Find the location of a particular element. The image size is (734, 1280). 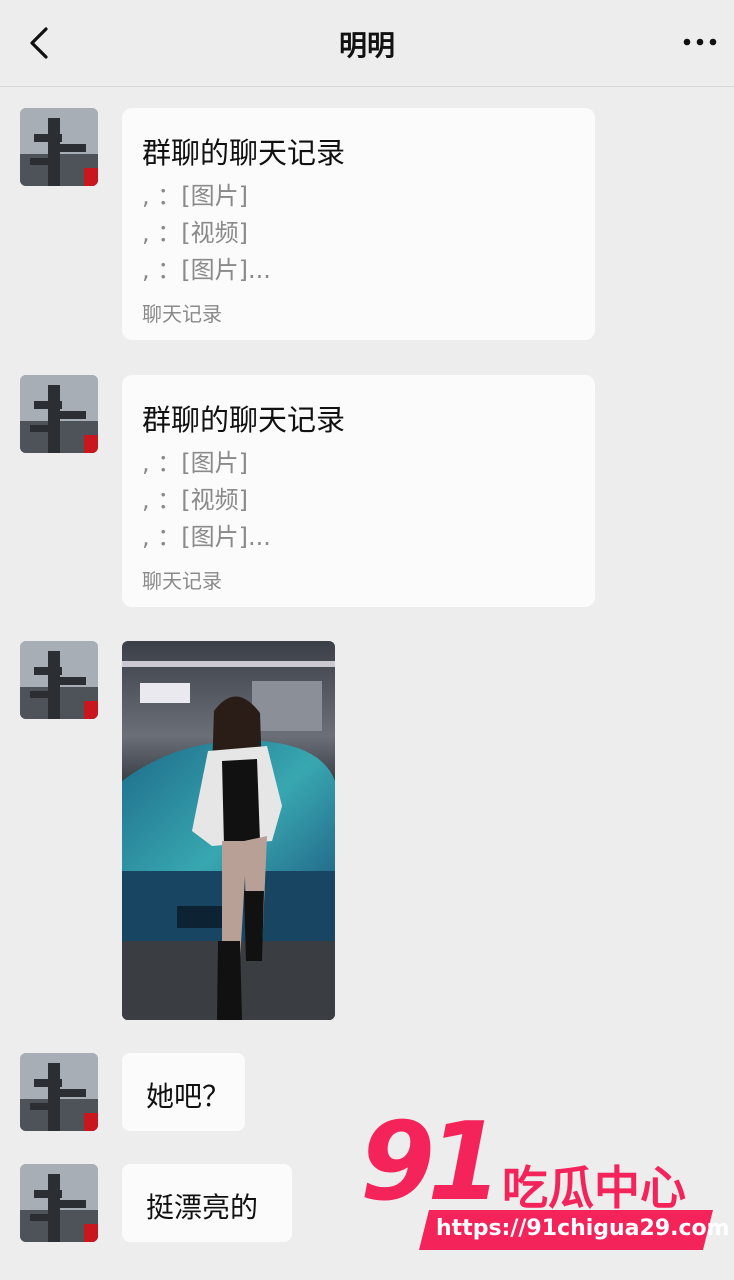

watermark-brand: 吃瓜中心 is located at coordinates (594, 1188).